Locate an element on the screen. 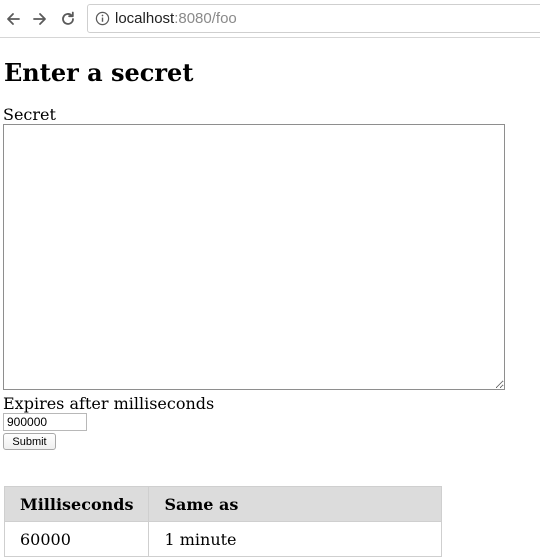  milliseconds-table: Milliseconds Same as 60000 1 minute is located at coordinates (223, 521).